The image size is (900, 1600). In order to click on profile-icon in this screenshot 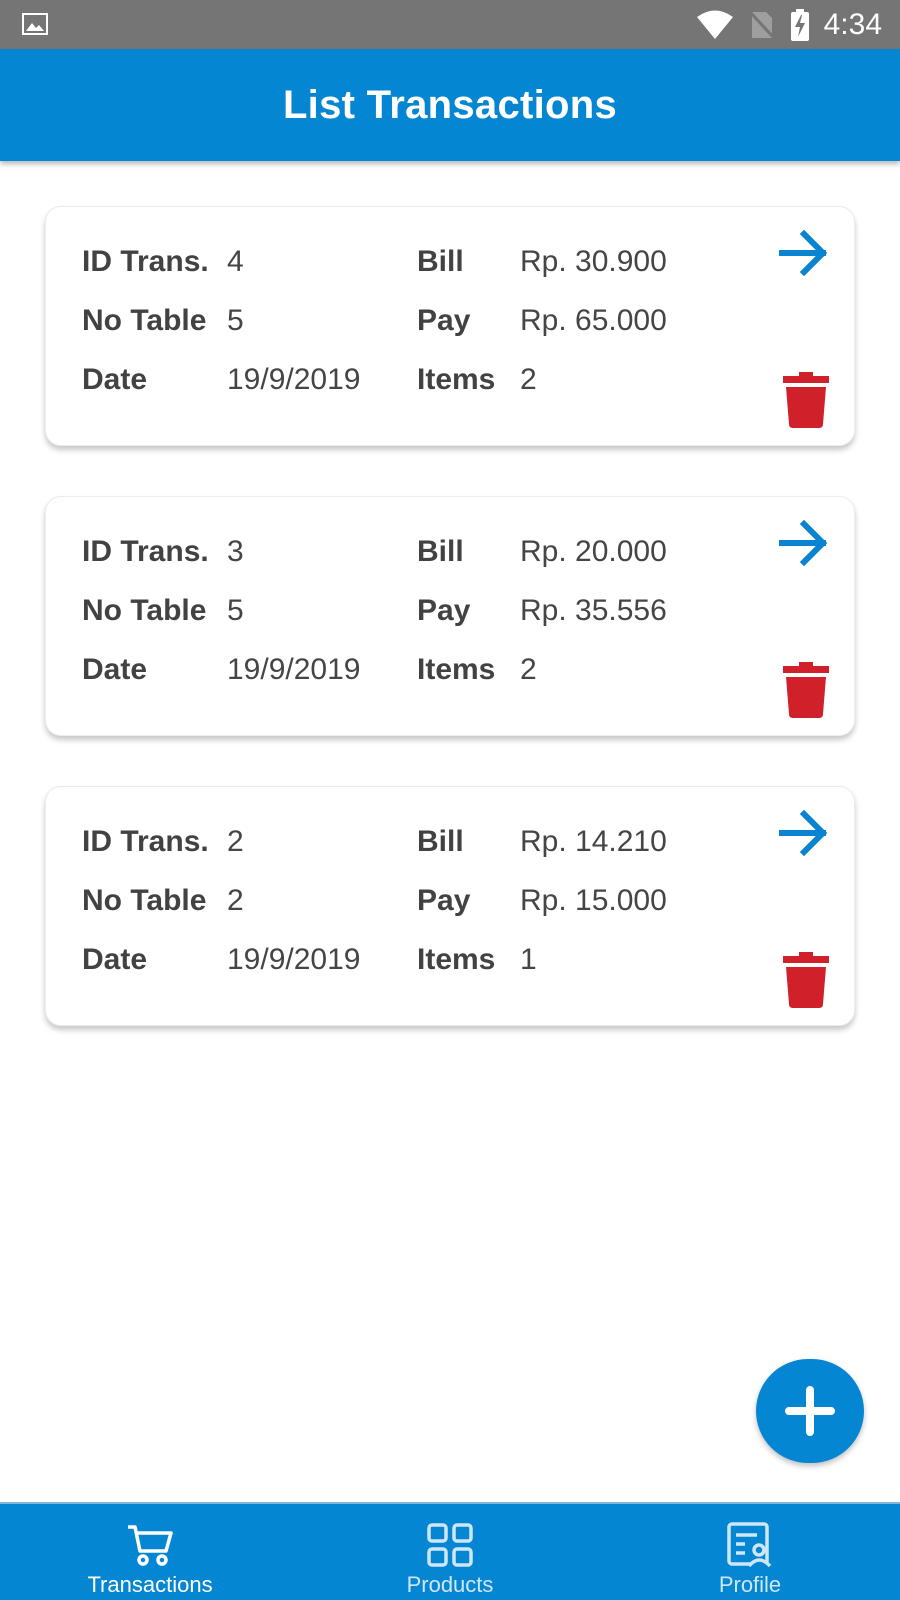, I will do `click(750, 1545)`.